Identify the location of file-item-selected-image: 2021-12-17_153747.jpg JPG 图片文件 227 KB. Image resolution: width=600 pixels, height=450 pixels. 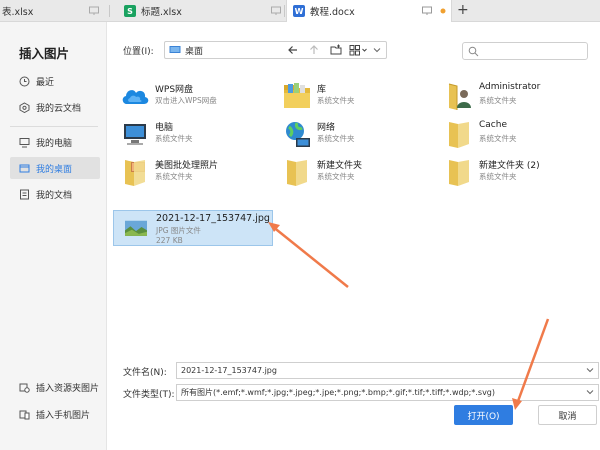
(193, 228).